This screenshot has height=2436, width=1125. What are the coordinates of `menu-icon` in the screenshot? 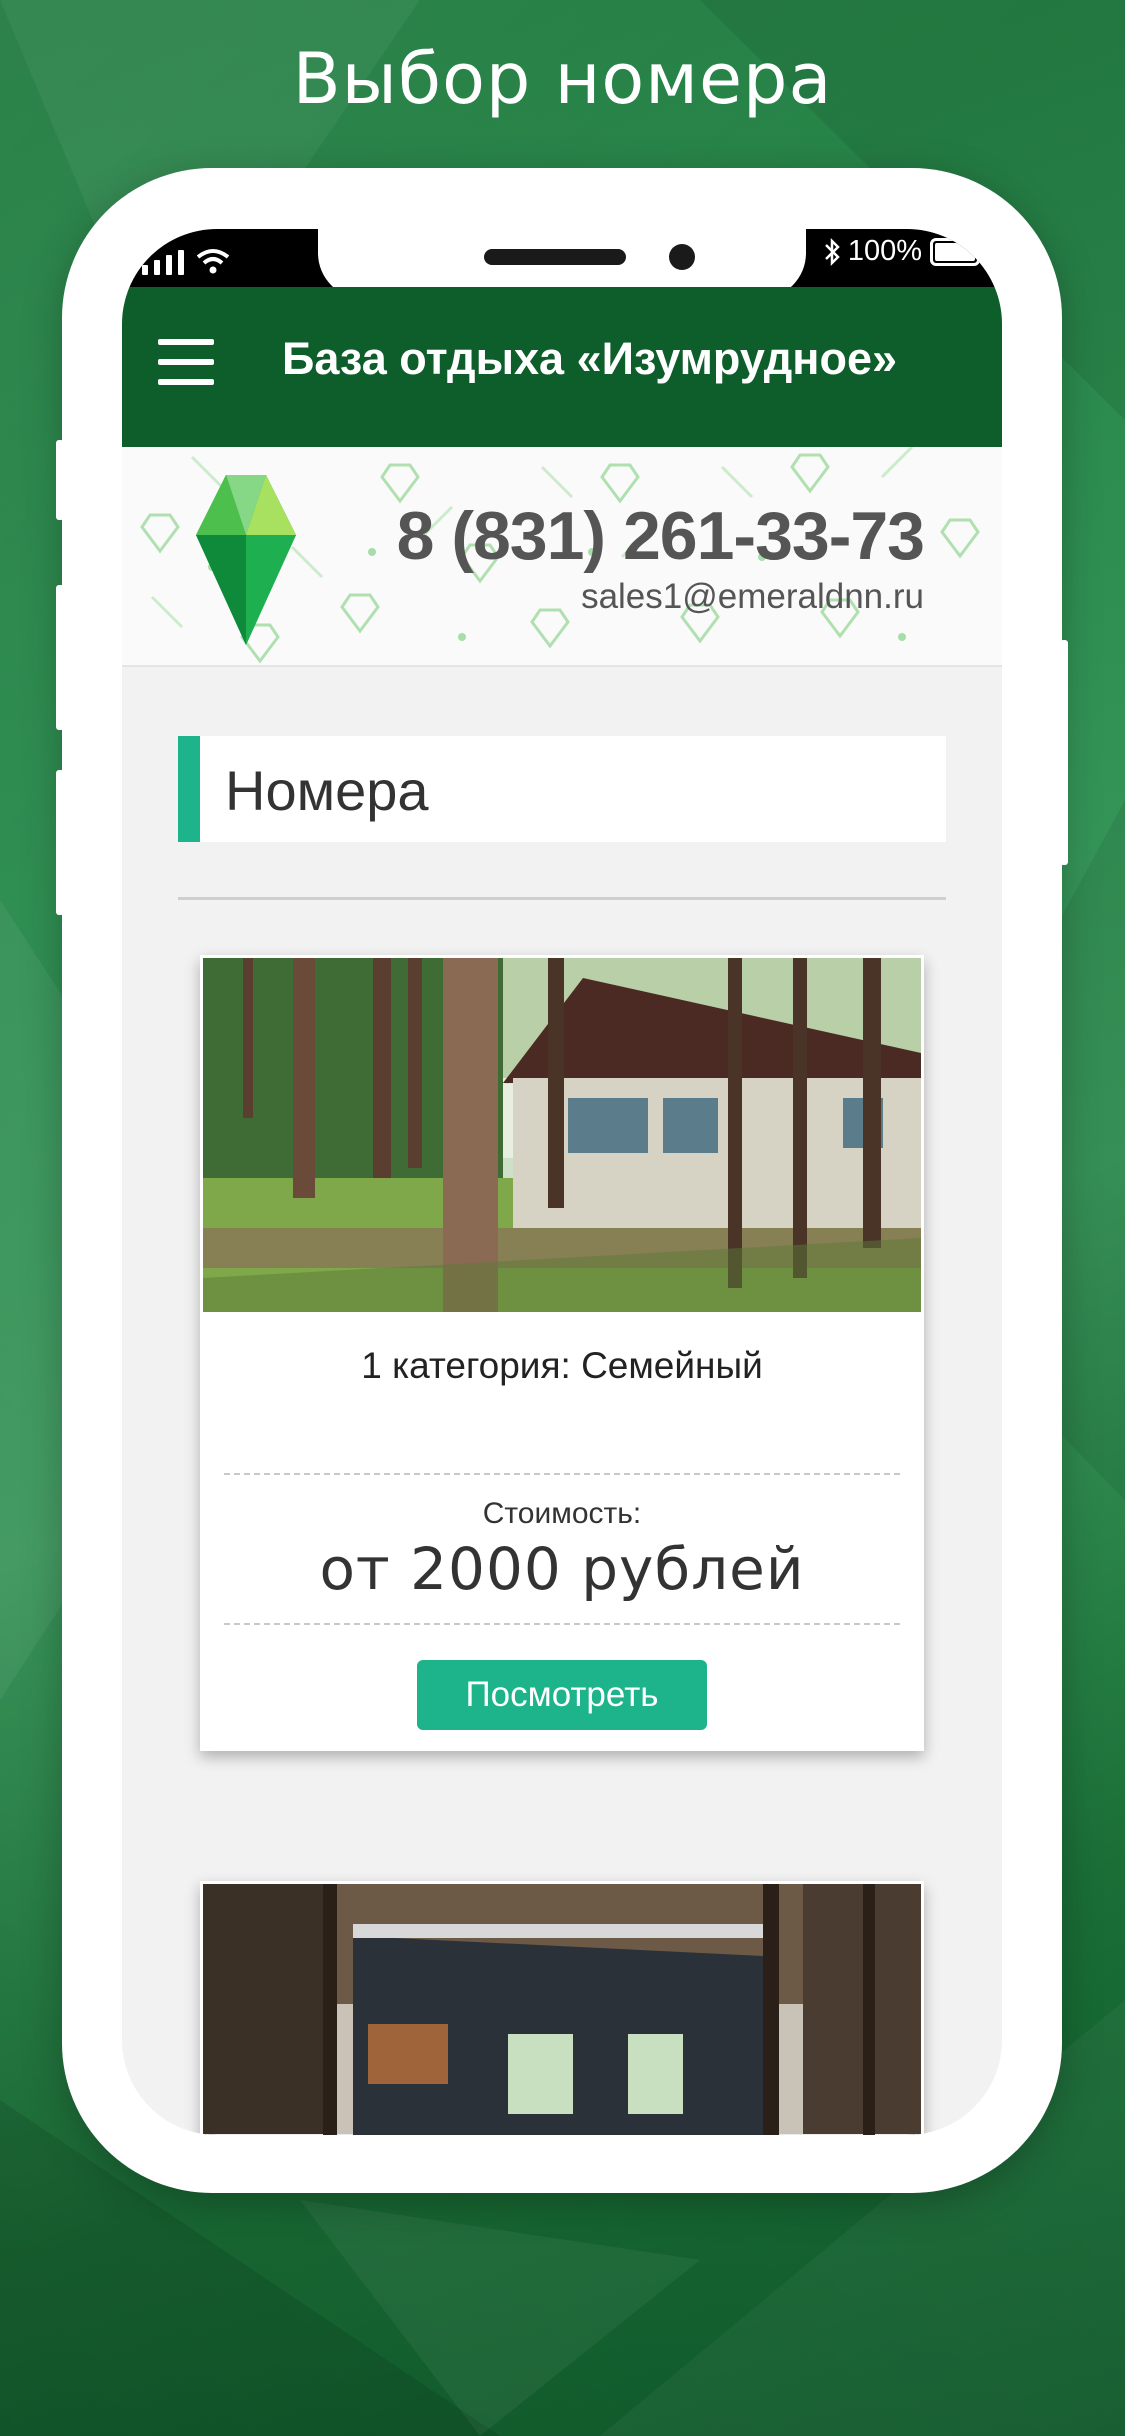 It's located at (186, 362).